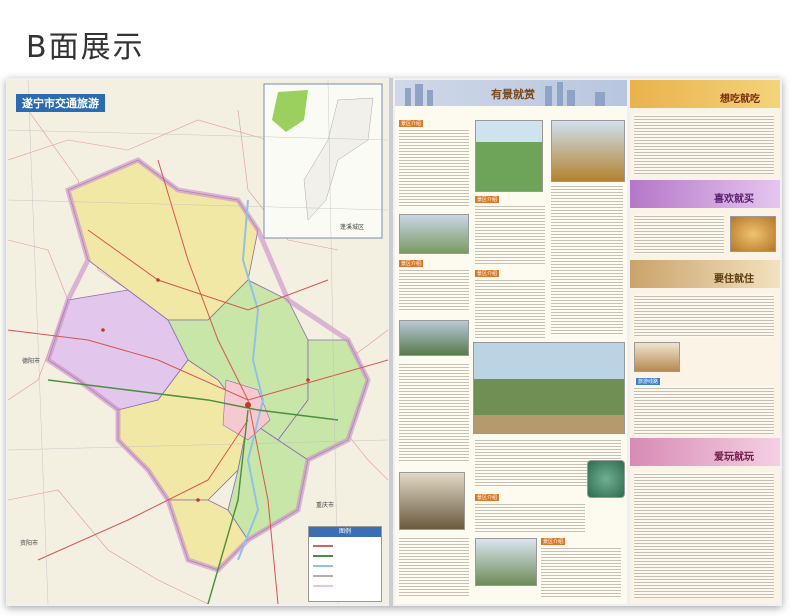 The width and height of the screenshot is (790, 616). I want to click on map-legend: 图例, so click(345, 564).